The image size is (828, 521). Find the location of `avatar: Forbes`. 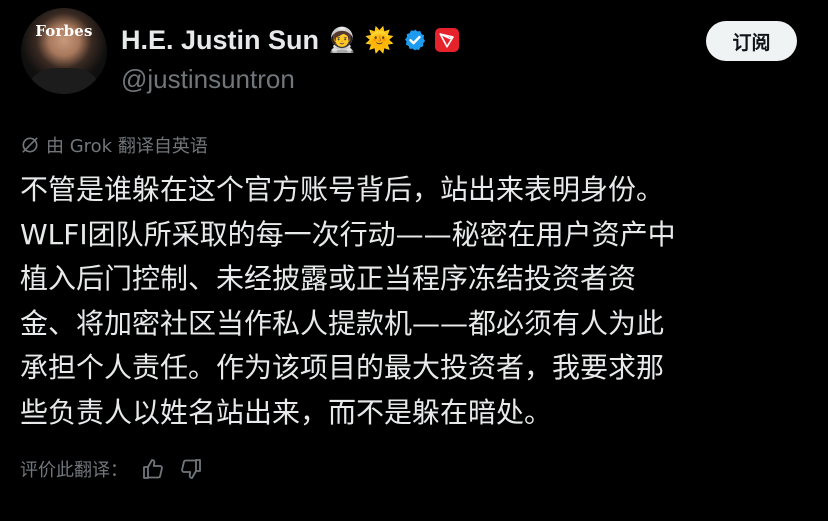

avatar: Forbes is located at coordinates (64, 51).